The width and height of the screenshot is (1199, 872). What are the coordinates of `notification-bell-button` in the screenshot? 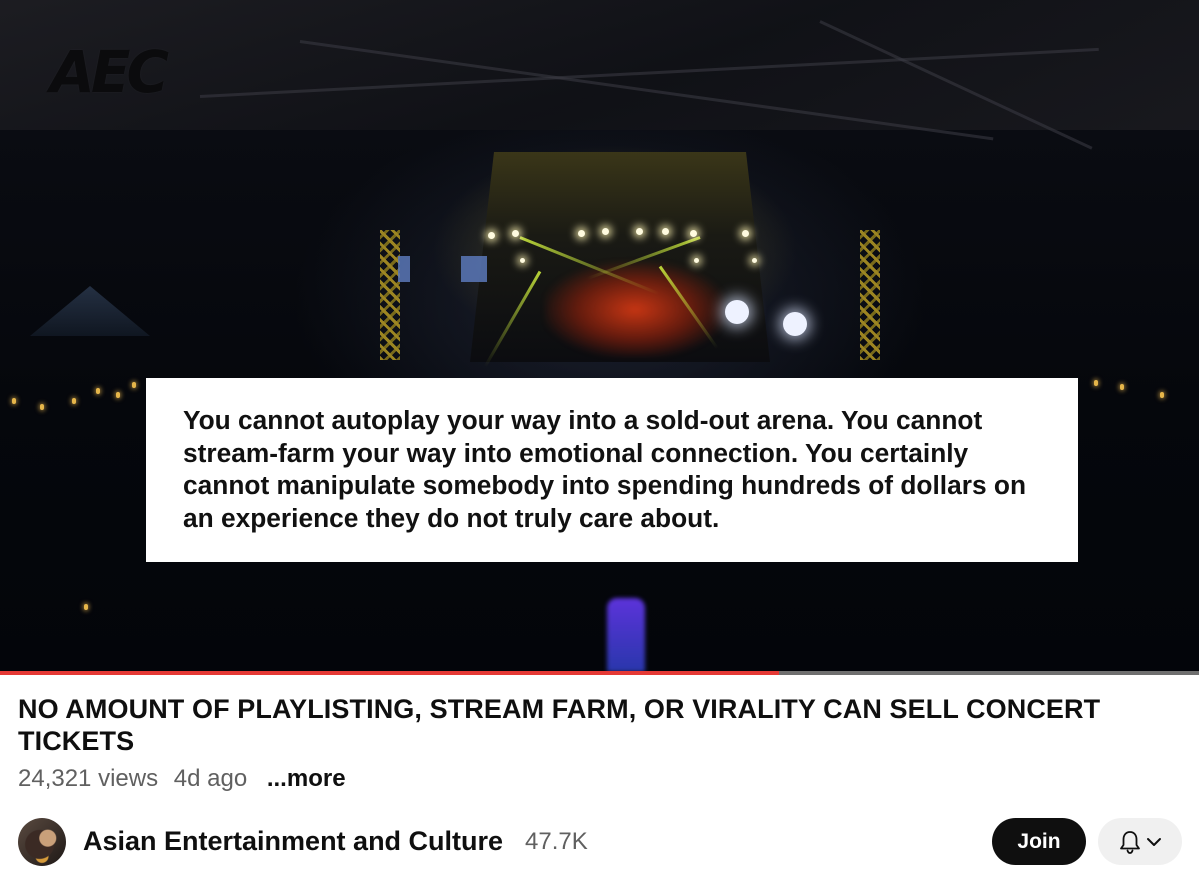 It's located at (1140, 841).